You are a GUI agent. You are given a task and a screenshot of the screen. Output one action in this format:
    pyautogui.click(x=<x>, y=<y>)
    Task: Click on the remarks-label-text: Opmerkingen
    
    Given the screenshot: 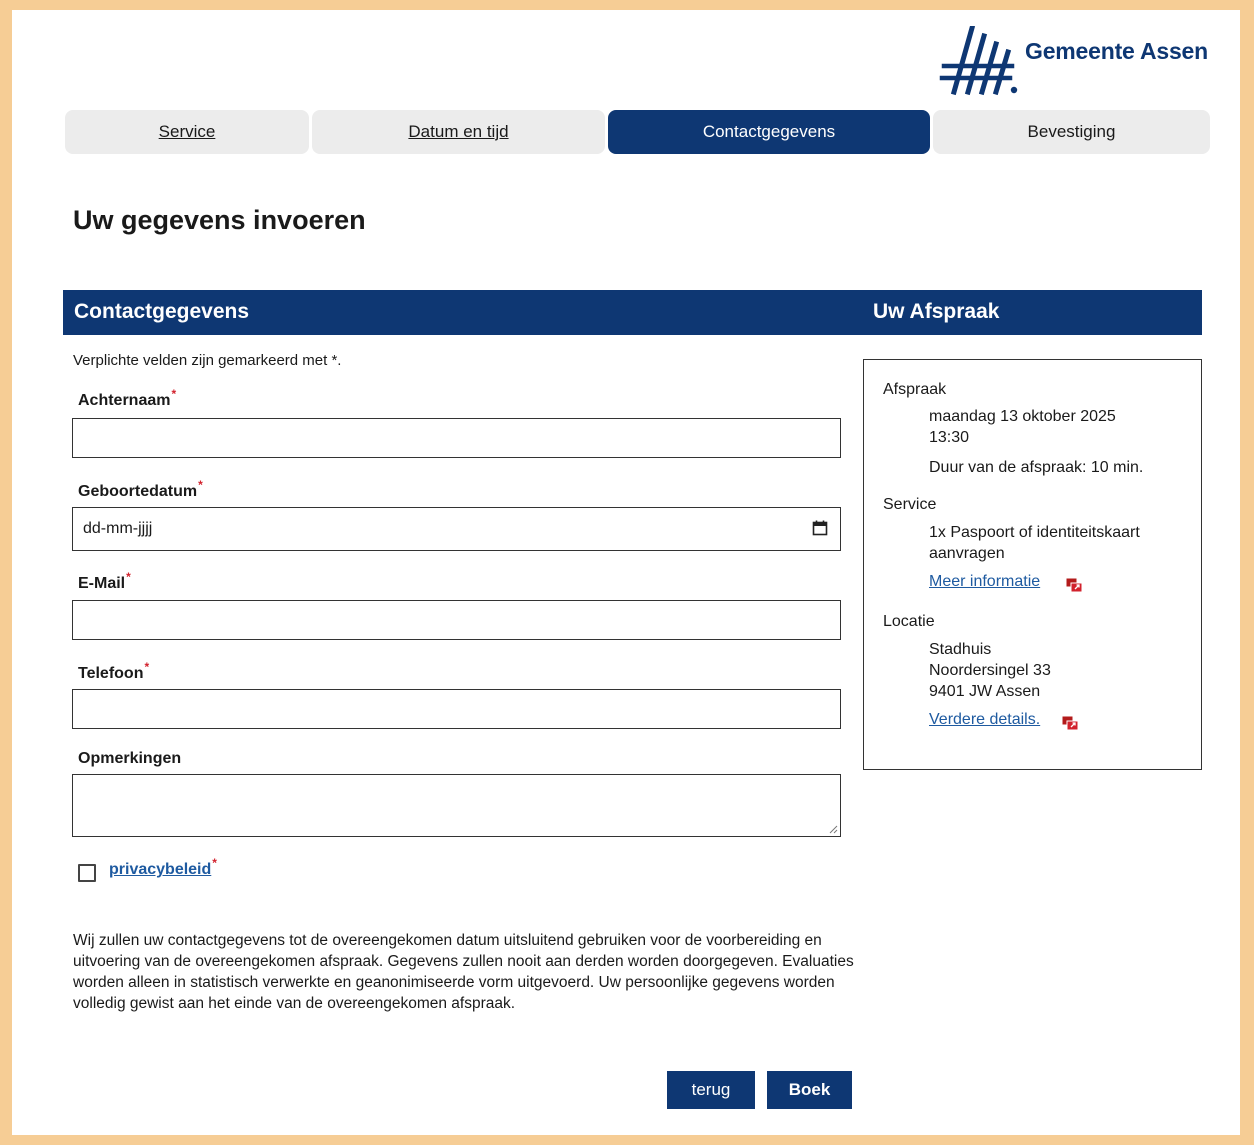 What is the action you would take?
    pyautogui.click(x=130, y=758)
    